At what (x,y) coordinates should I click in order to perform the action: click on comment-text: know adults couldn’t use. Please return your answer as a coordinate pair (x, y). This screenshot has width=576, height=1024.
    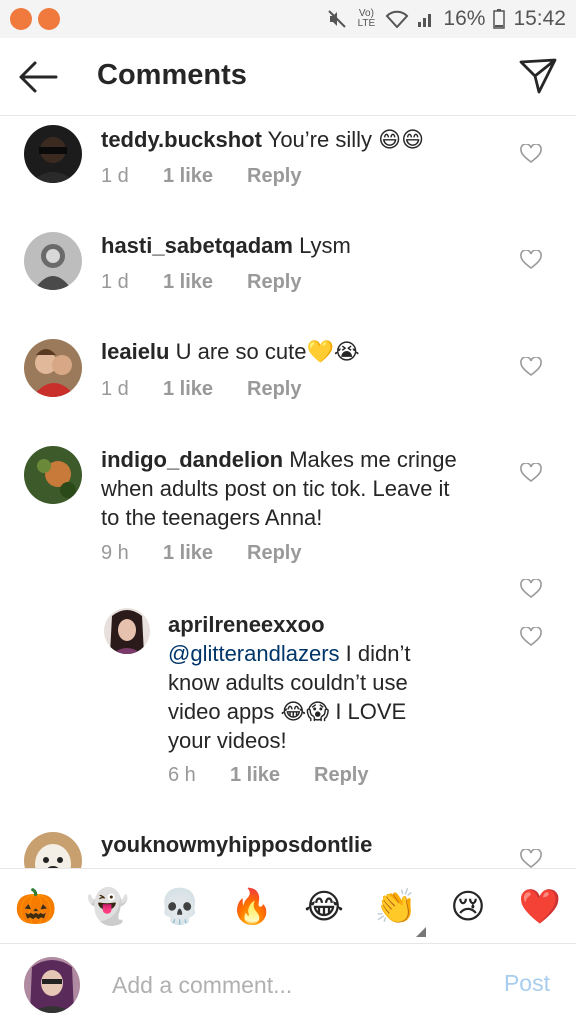
    Looking at the image, I should click on (288, 682).